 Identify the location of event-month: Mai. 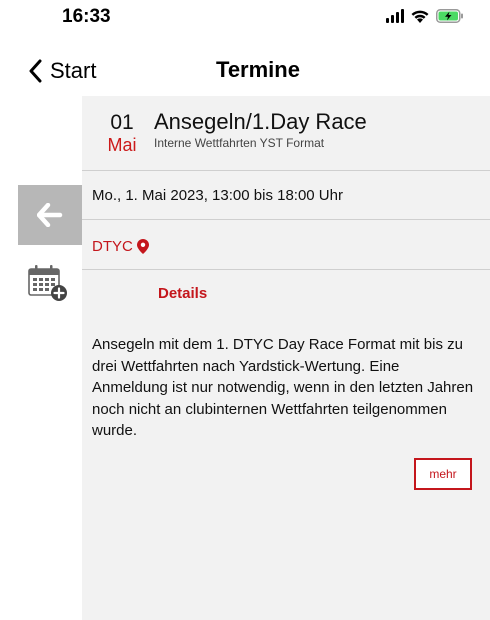
(122, 145).